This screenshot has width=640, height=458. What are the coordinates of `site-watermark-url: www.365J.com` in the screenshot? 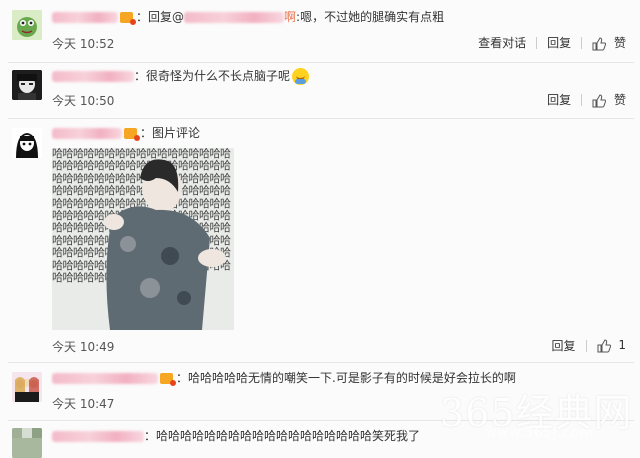 It's located at (540, 433).